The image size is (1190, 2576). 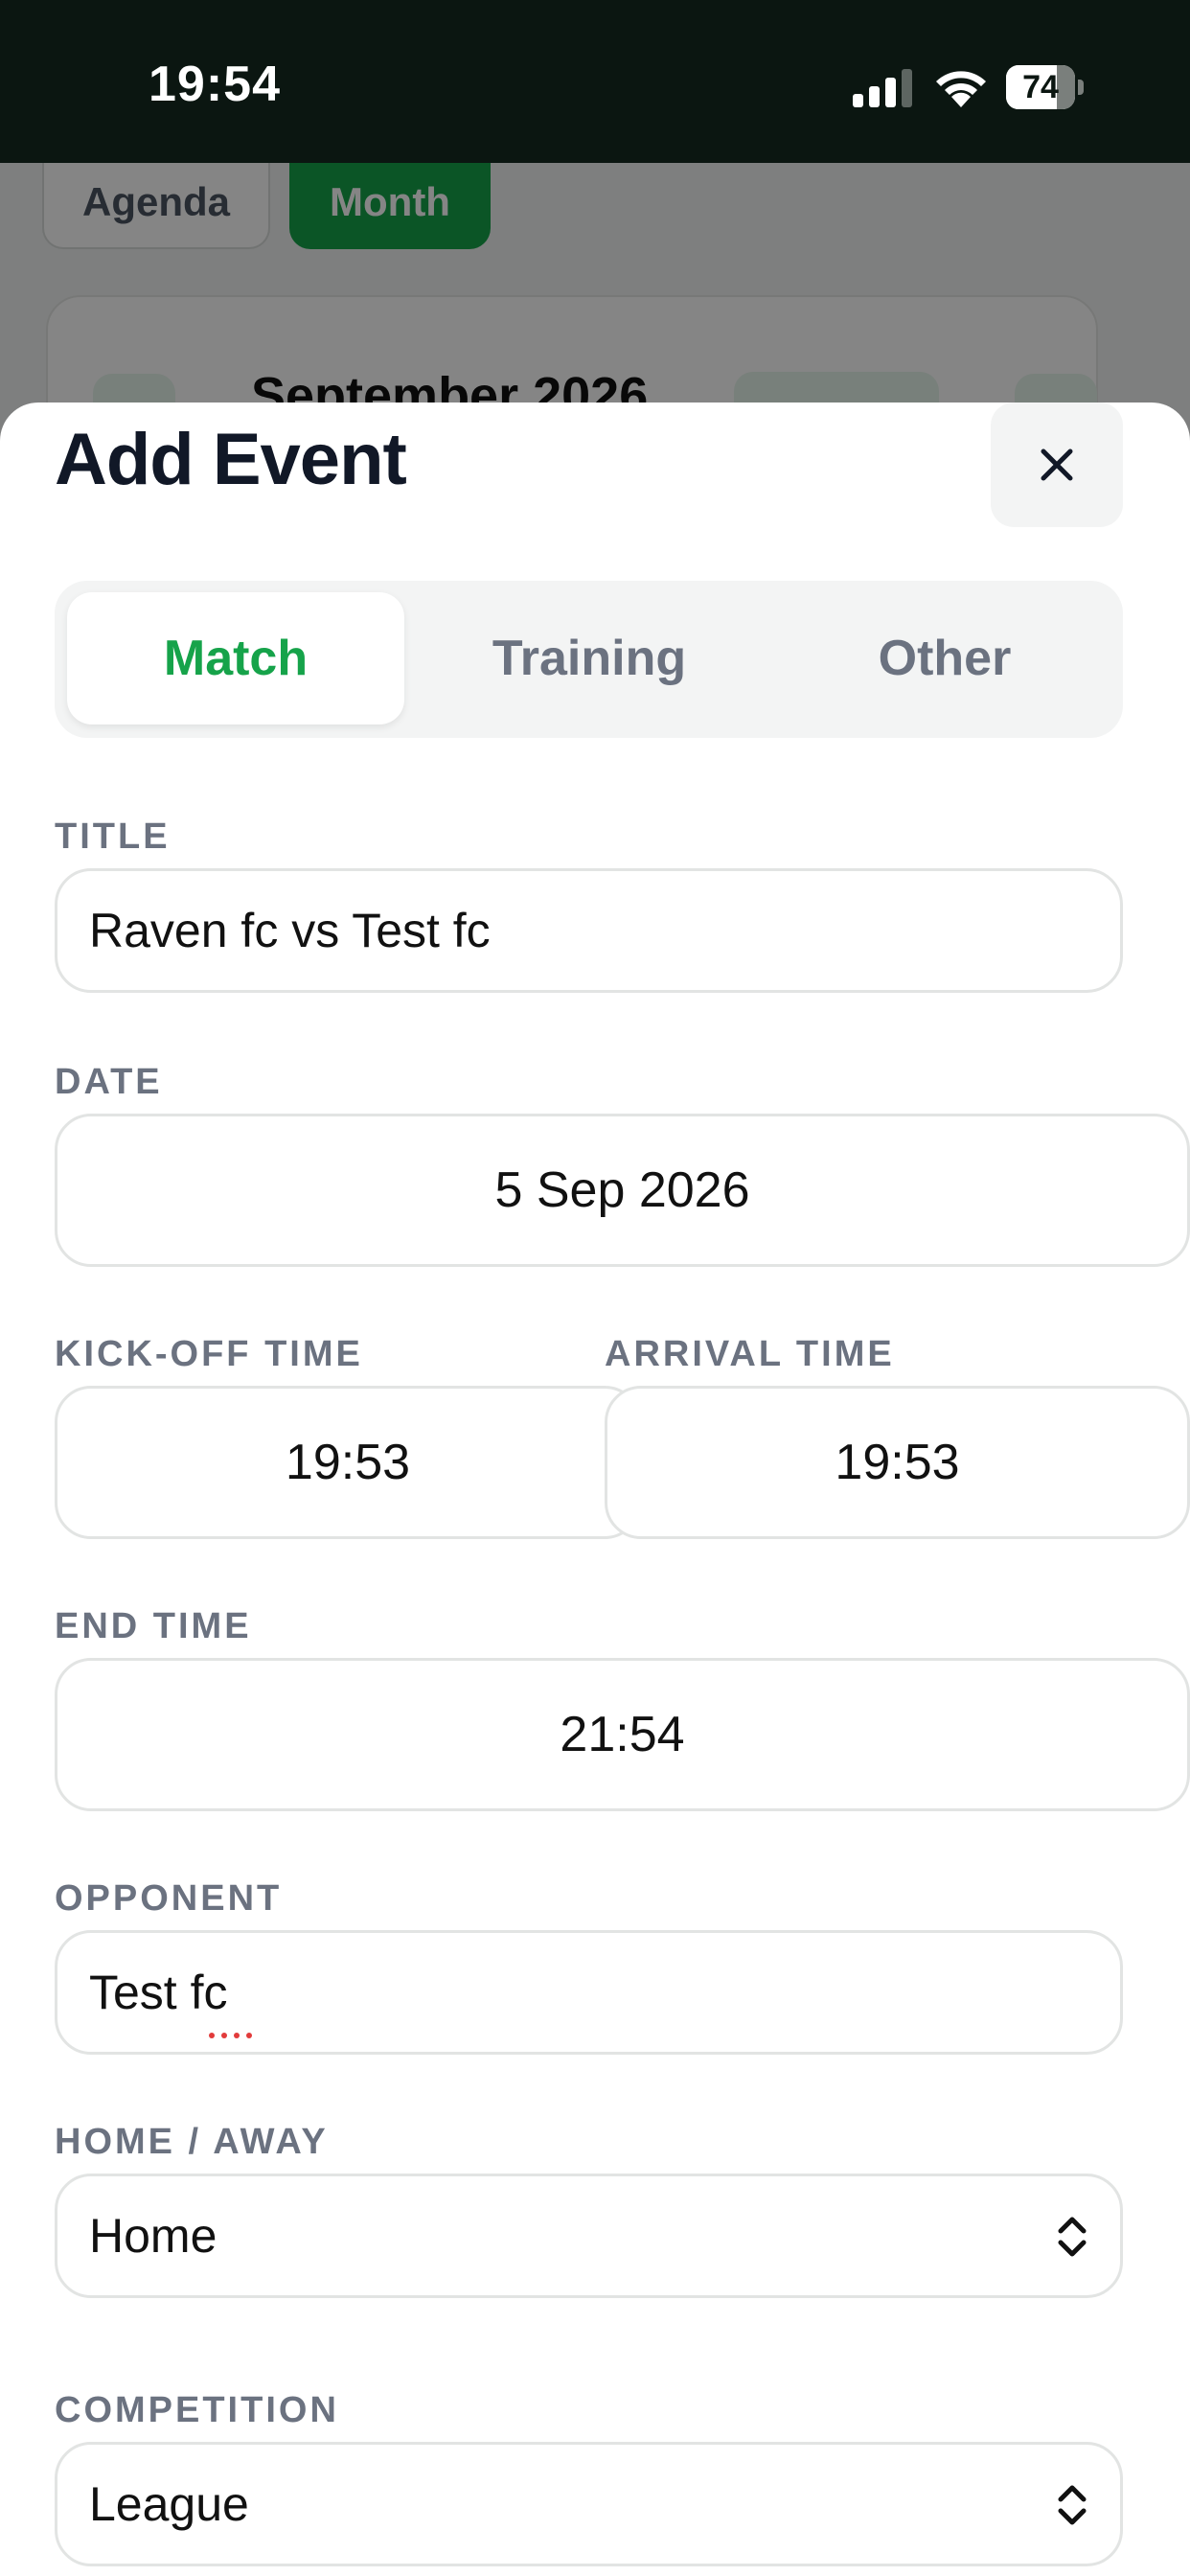 I want to click on battery-icon: 74, so click(x=1045, y=87).